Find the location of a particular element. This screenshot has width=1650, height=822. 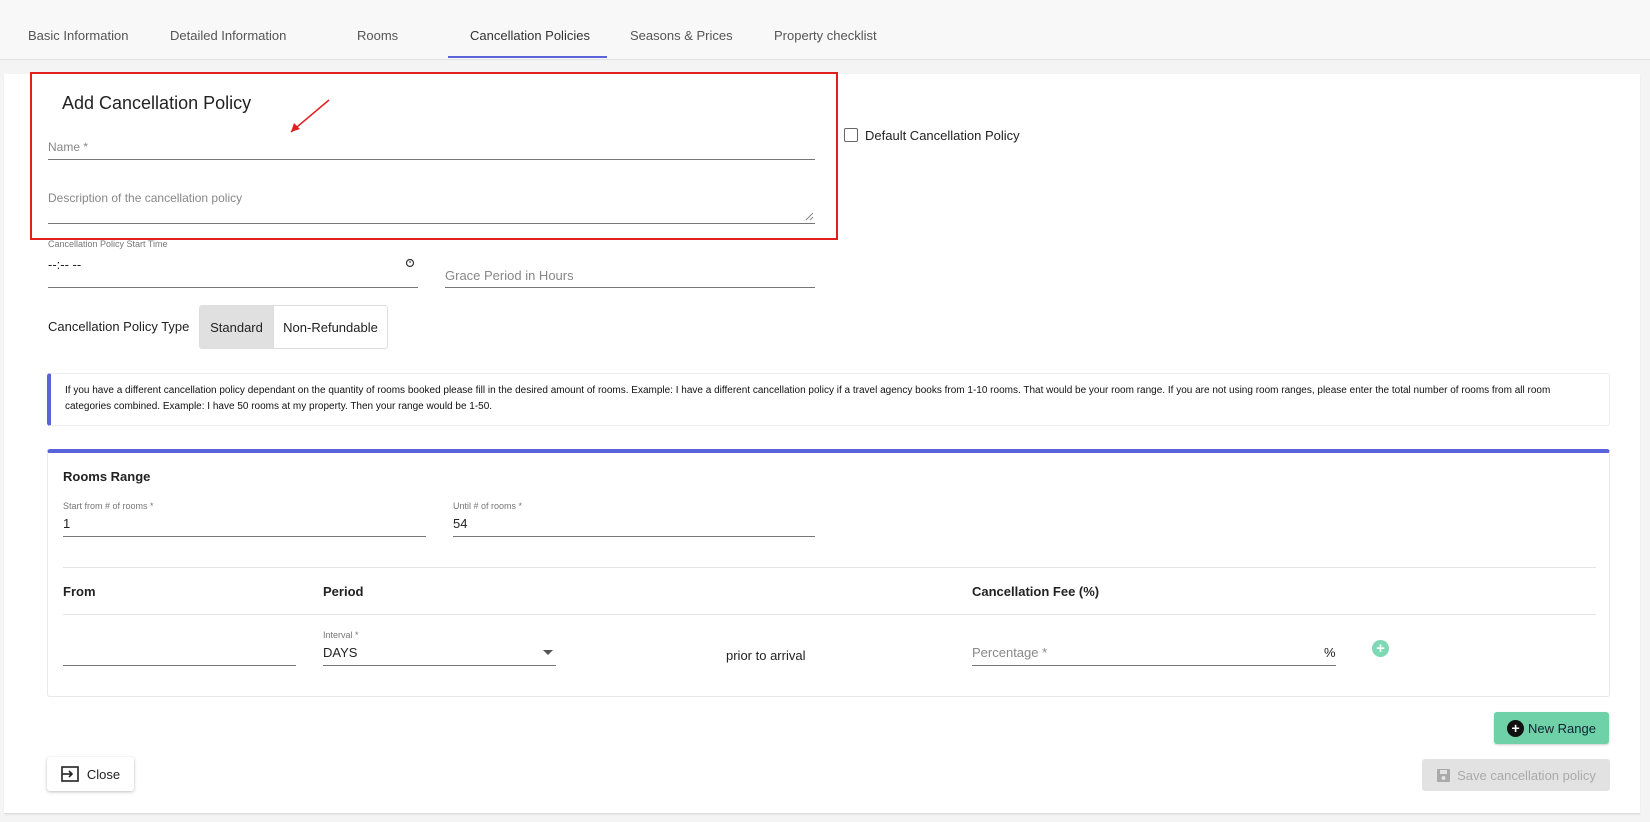

col-from: From is located at coordinates (79, 591).